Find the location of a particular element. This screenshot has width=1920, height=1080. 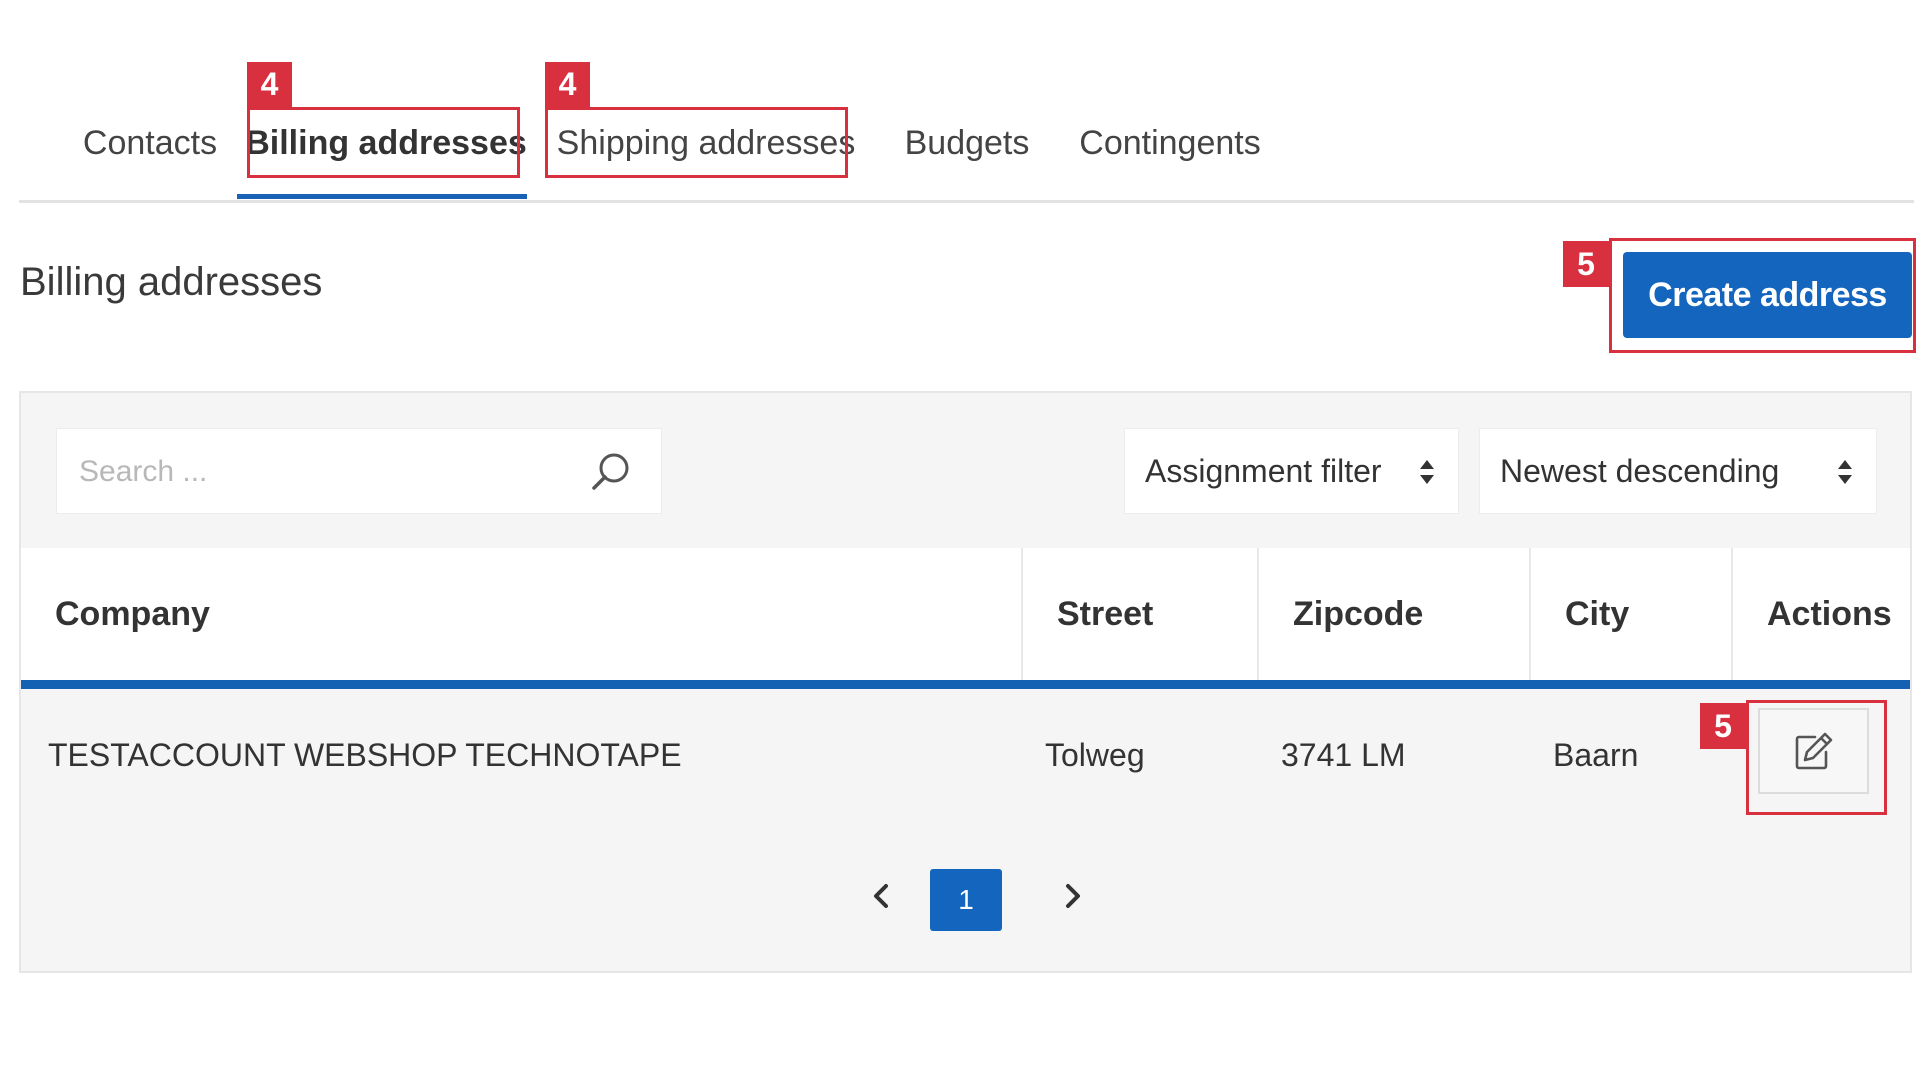

cell-city: Baarn is located at coordinates (1596, 754).